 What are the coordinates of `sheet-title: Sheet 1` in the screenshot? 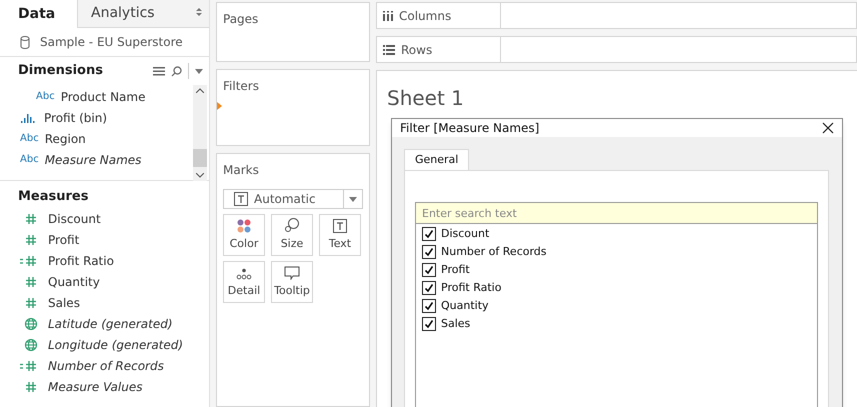 It's located at (425, 98).